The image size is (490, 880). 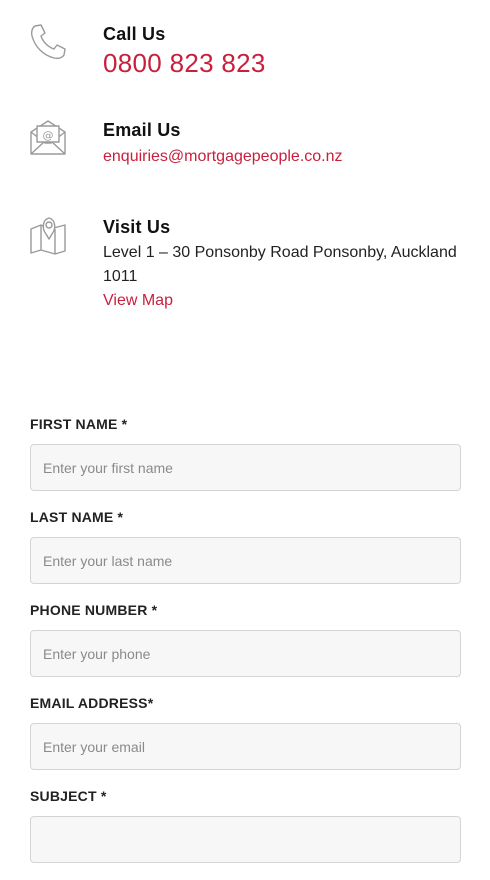 What do you see at coordinates (245, 839) in the screenshot?
I see `subject-input` at bounding box center [245, 839].